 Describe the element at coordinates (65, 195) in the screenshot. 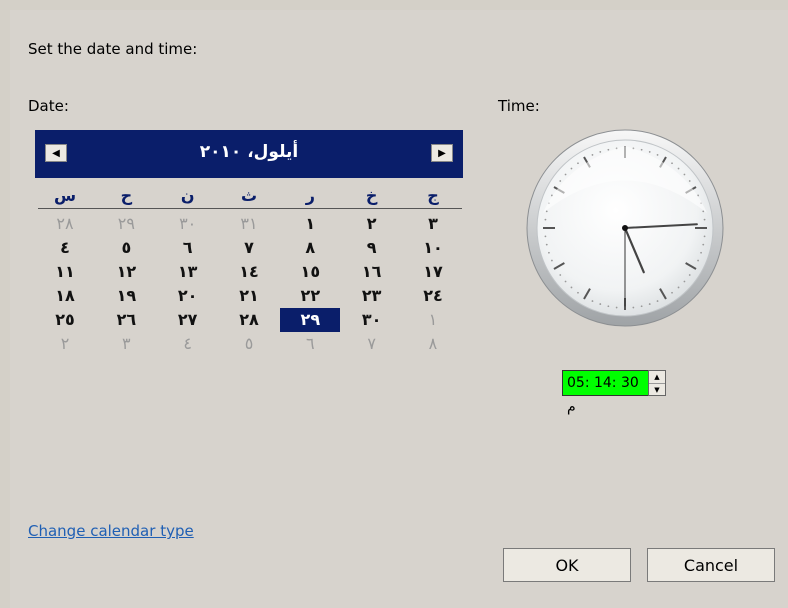

I see `weekday-label: س` at that location.